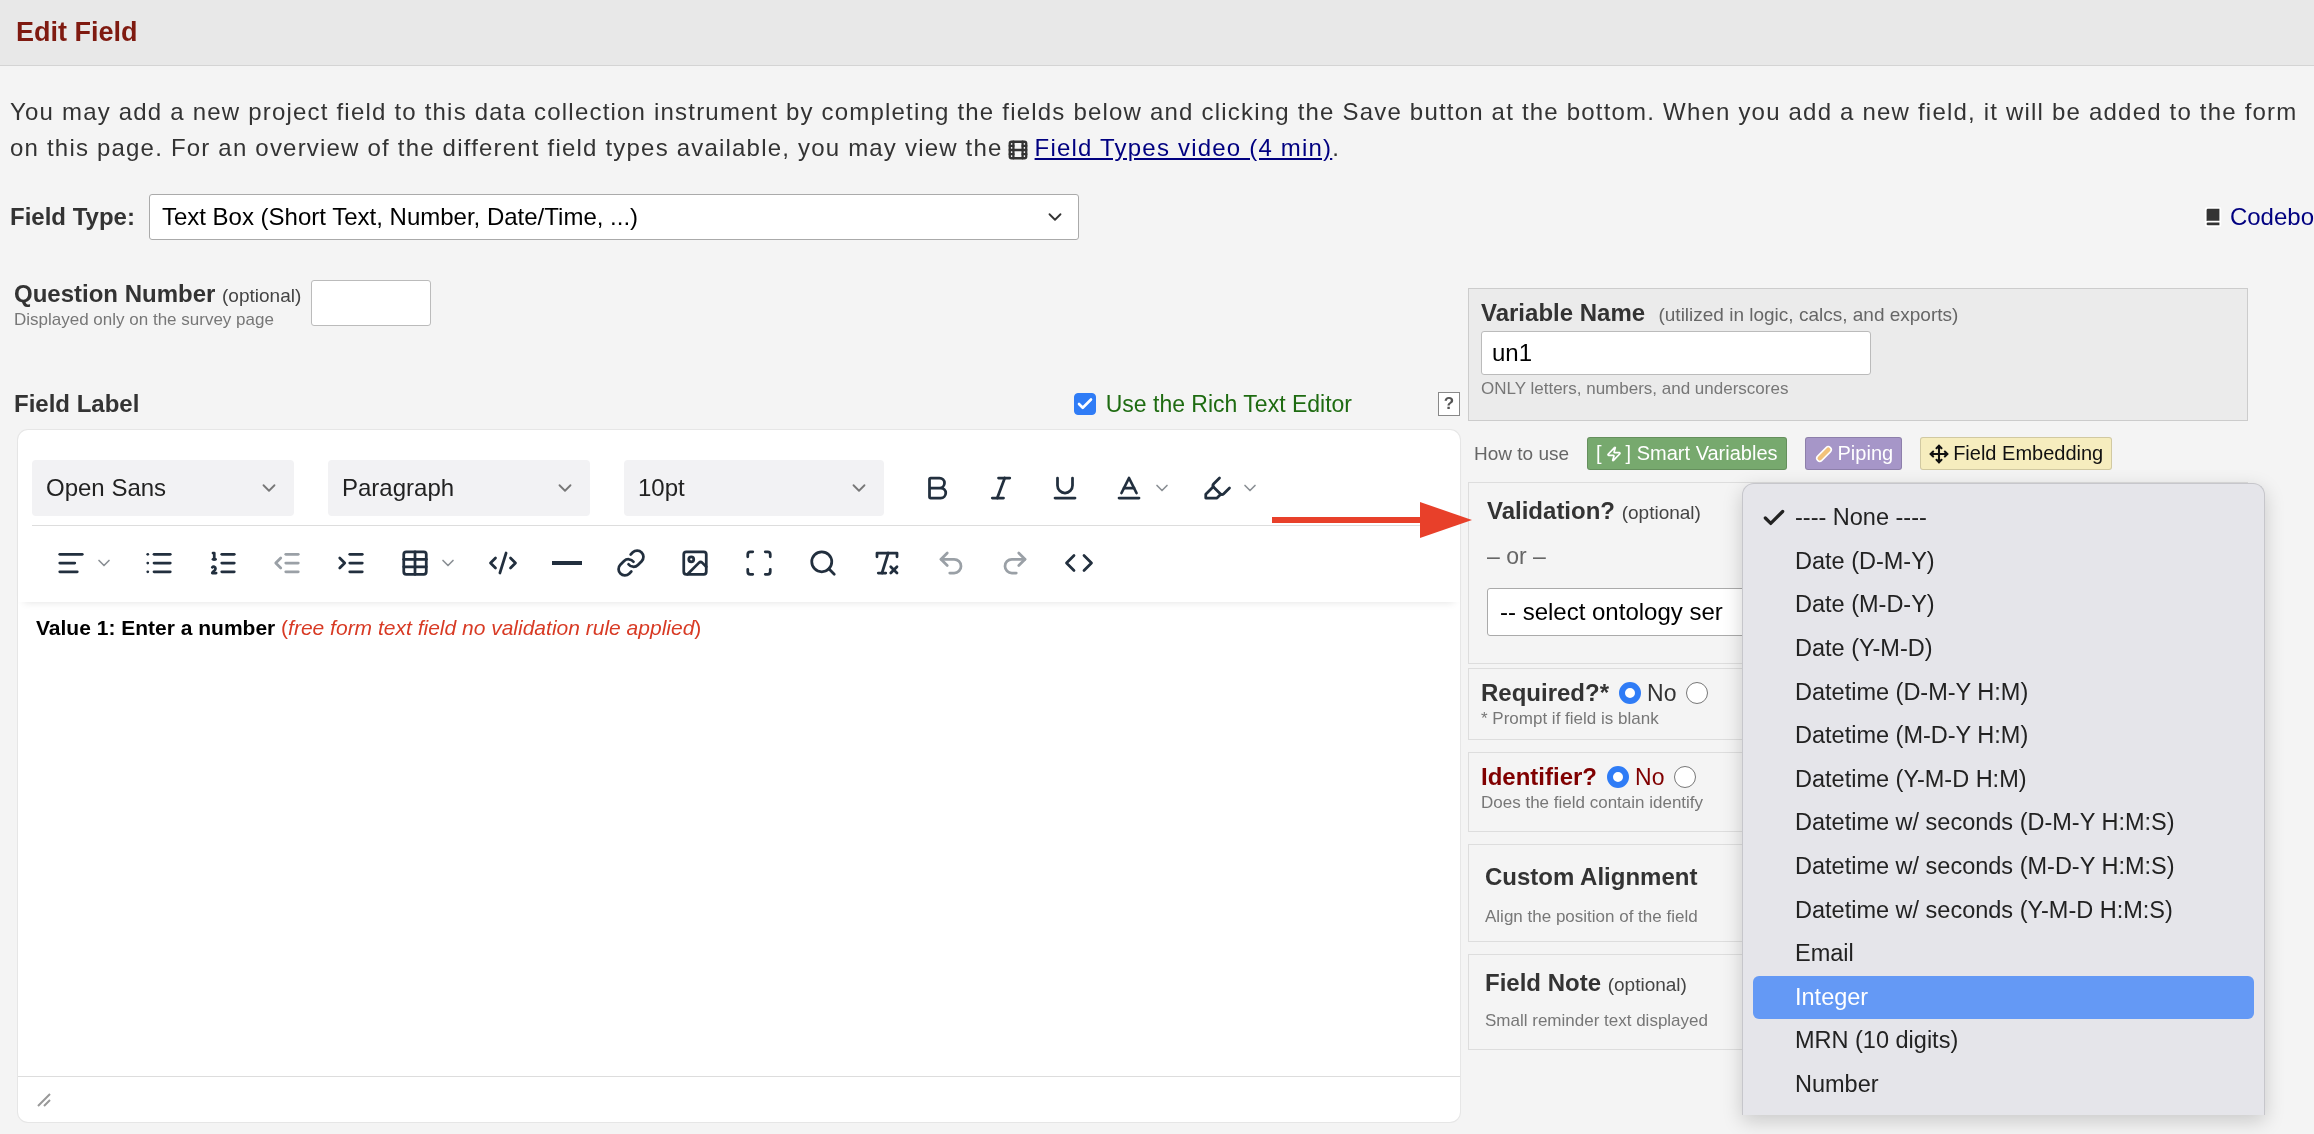  What do you see at coordinates (2003, 561) in the screenshot?
I see `menu-item: Date (D-M-Y)` at bounding box center [2003, 561].